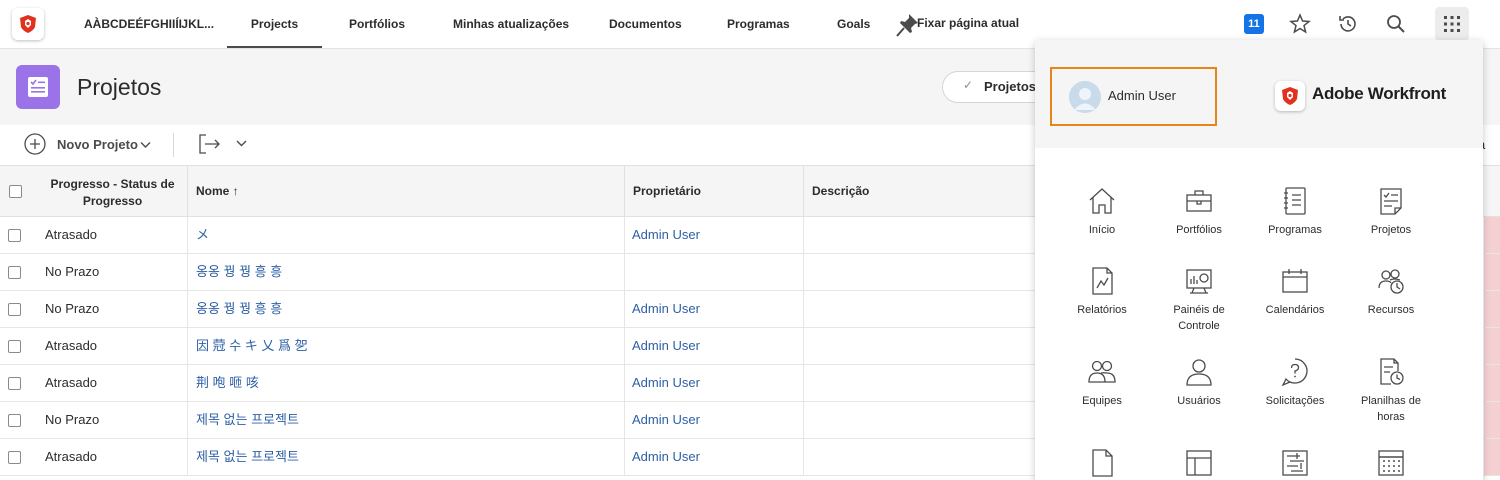 The image size is (1500, 480). What do you see at coordinates (1290, 96) in the screenshot?
I see `adobe-workfront-logo` at bounding box center [1290, 96].